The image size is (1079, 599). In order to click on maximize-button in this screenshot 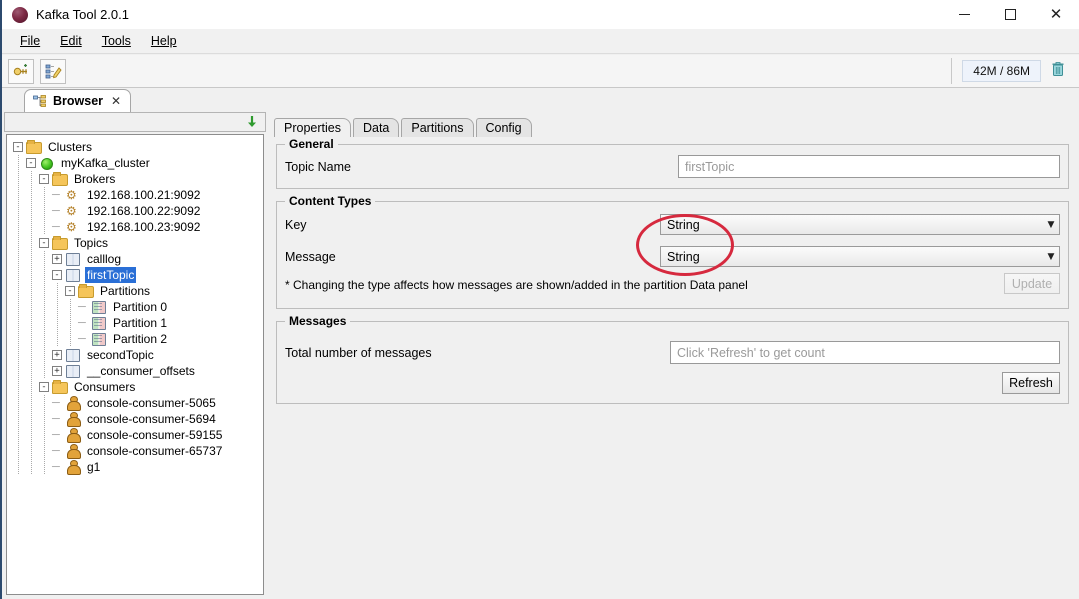, I will do `click(1010, 14)`.